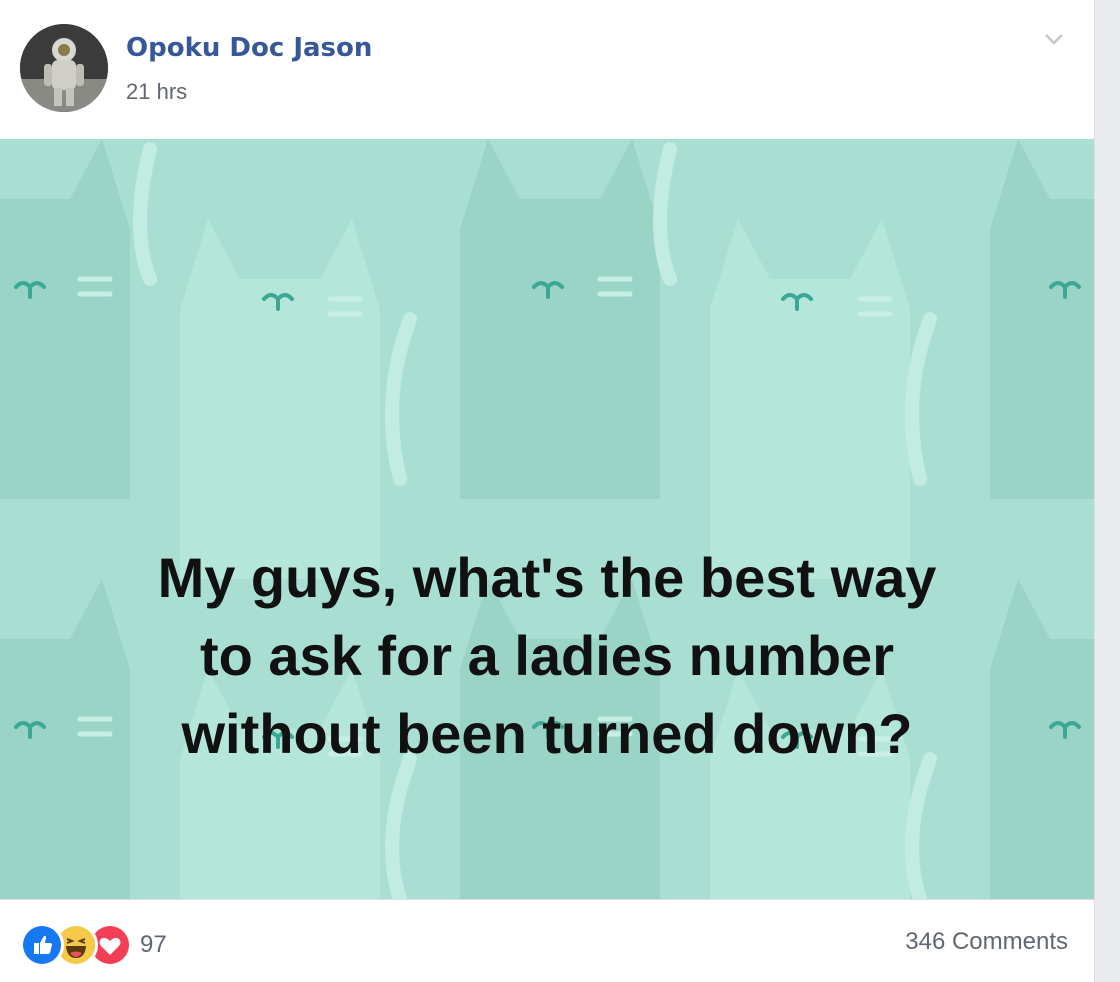  What do you see at coordinates (986, 942) in the screenshot?
I see `comments-count-link: 346 Comments` at bounding box center [986, 942].